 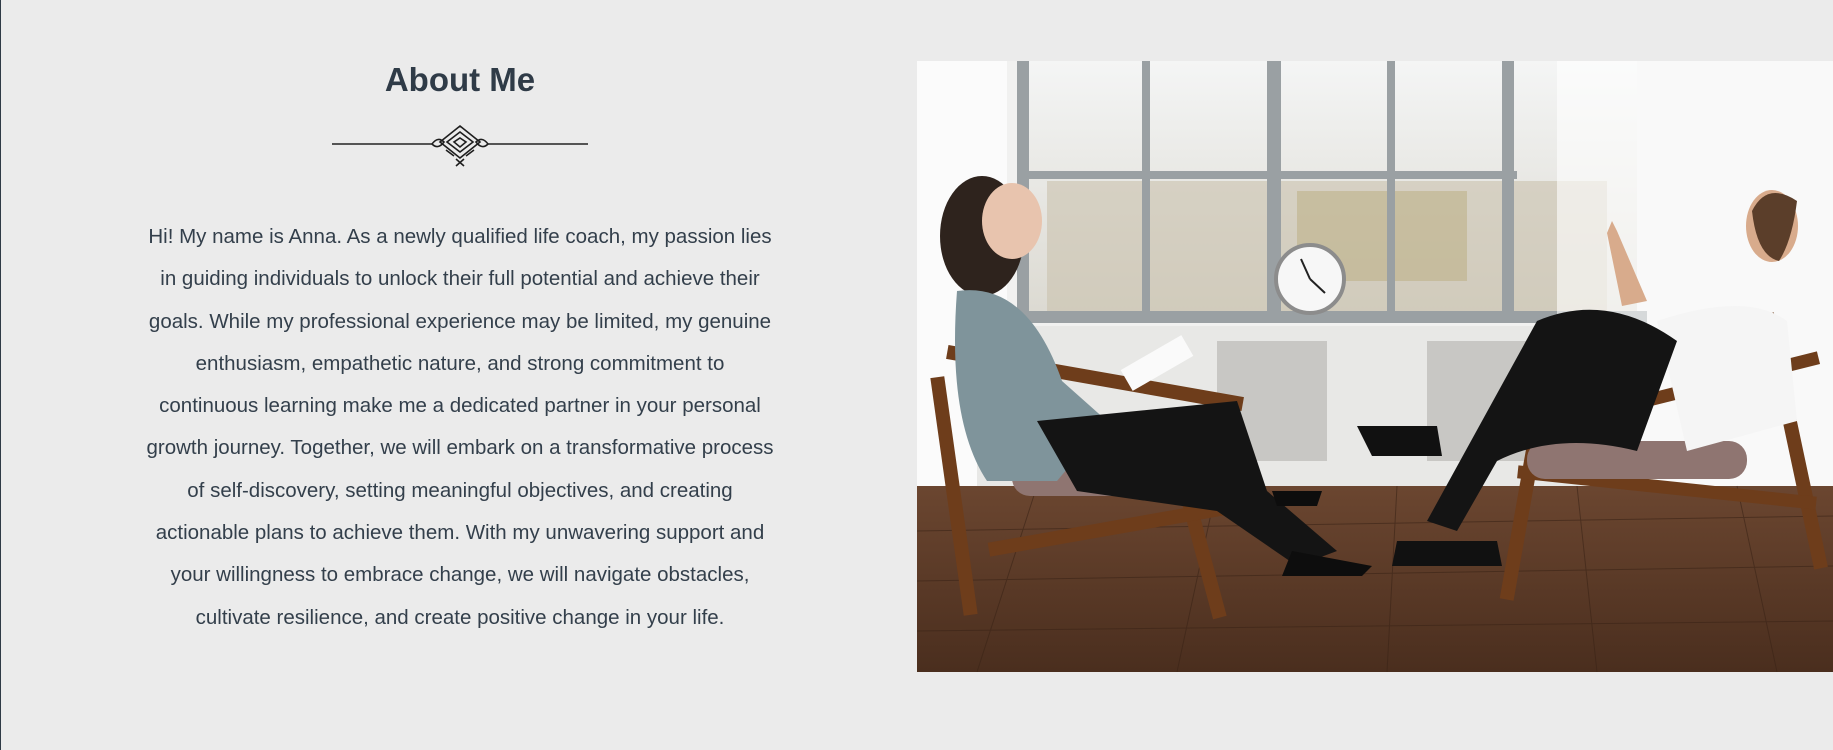 What do you see at coordinates (460, 79) in the screenshot?
I see `about-title: About Me` at bounding box center [460, 79].